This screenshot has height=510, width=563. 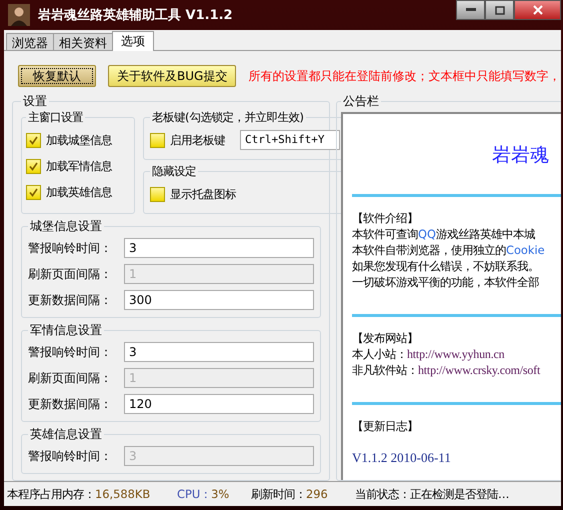 I want to click on checkbox-label: 加载军情信息, so click(x=79, y=166).